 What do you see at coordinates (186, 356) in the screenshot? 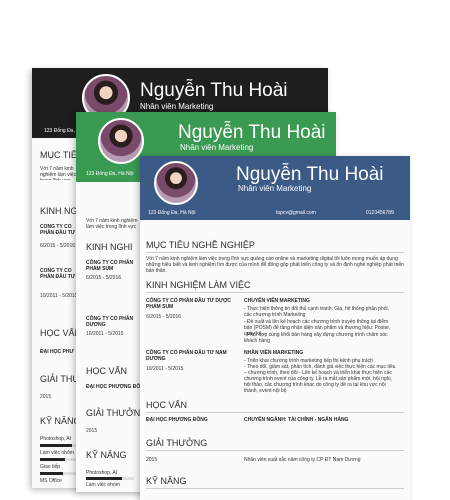
I see `job-company: CÔNG TY CỔ PHẦN ĐẦU TƯ NAM DƯƠNG` at bounding box center [186, 356].